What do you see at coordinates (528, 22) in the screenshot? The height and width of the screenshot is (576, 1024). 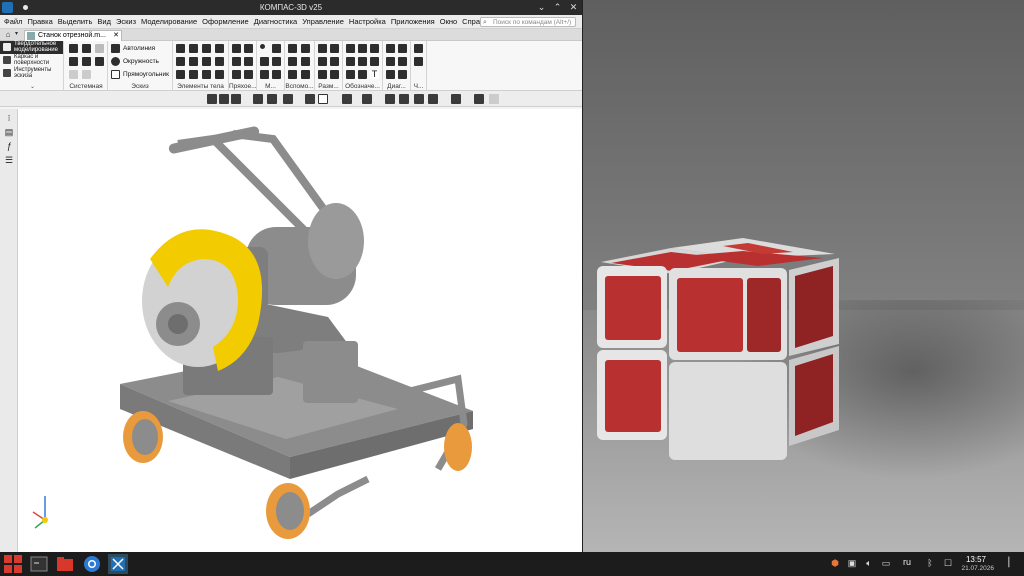 I see `command-search-input: ⌕ Поиск по командам (Alt+/)` at bounding box center [528, 22].